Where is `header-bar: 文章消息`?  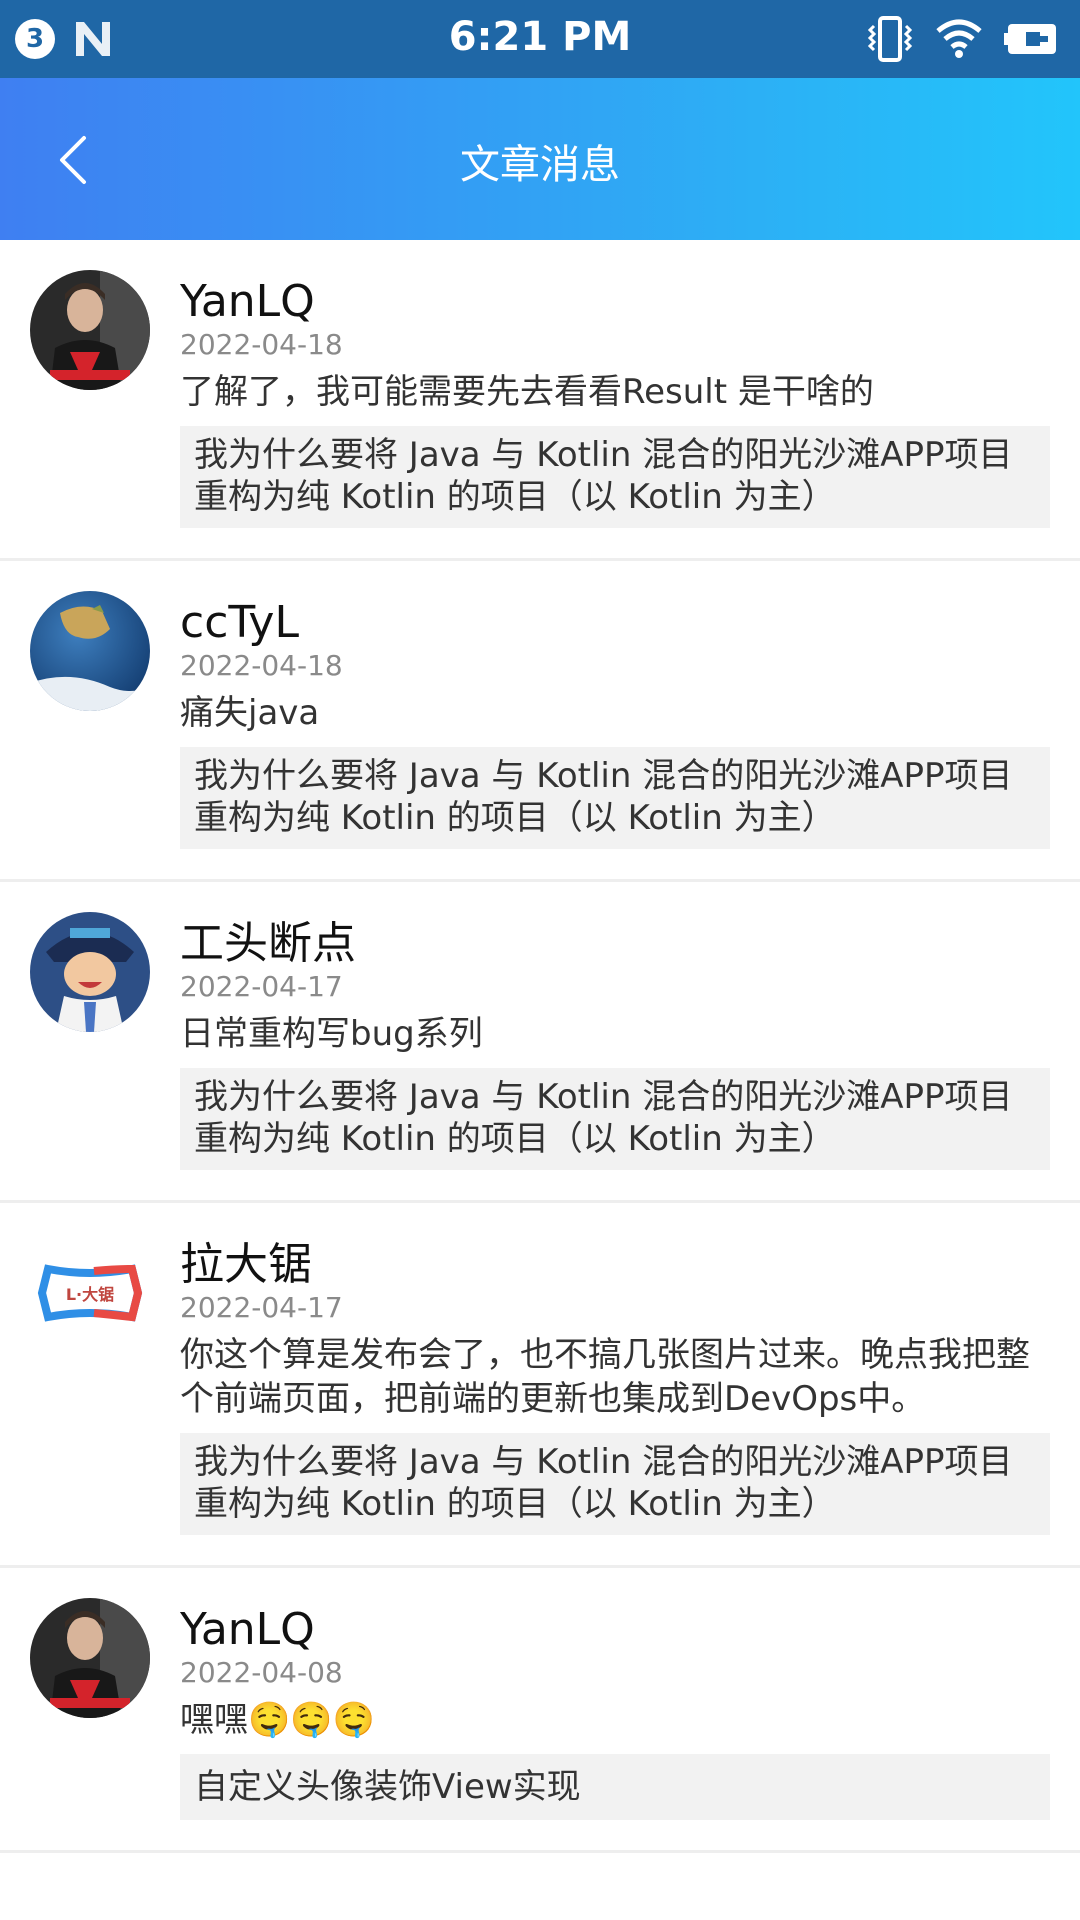
header-bar: 文章消息 is located at coordinates (540, 159).